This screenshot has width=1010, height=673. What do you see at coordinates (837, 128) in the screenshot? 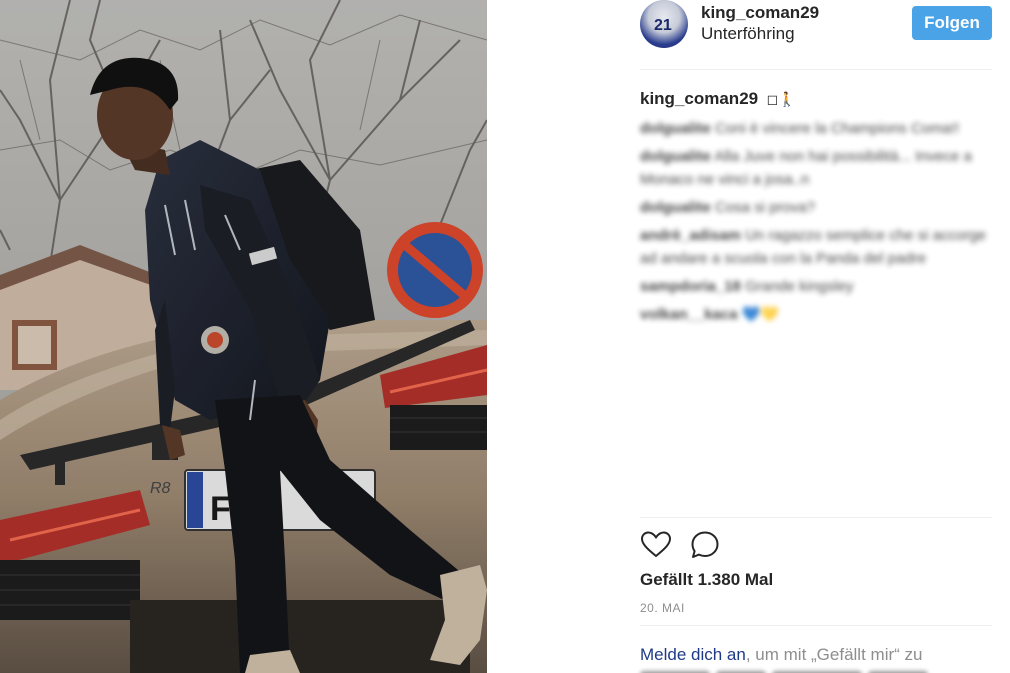
I see `comment-text: Coni è vincere la Champions Coma!!` at bounding box center [837, 128].